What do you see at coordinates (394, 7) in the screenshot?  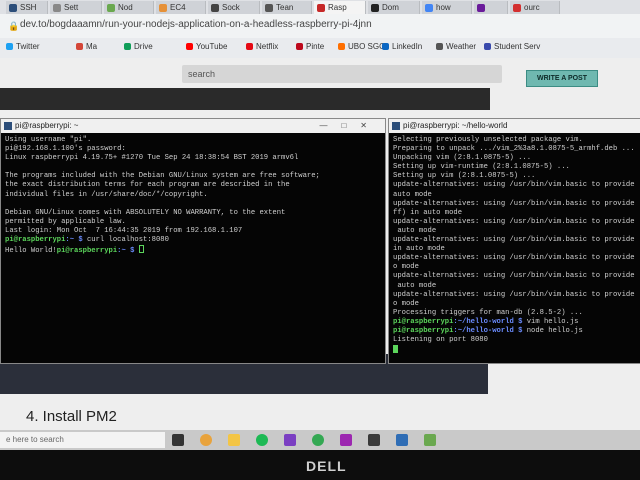 I see `browser-tab: Dom` at bounding box center [394, 7].